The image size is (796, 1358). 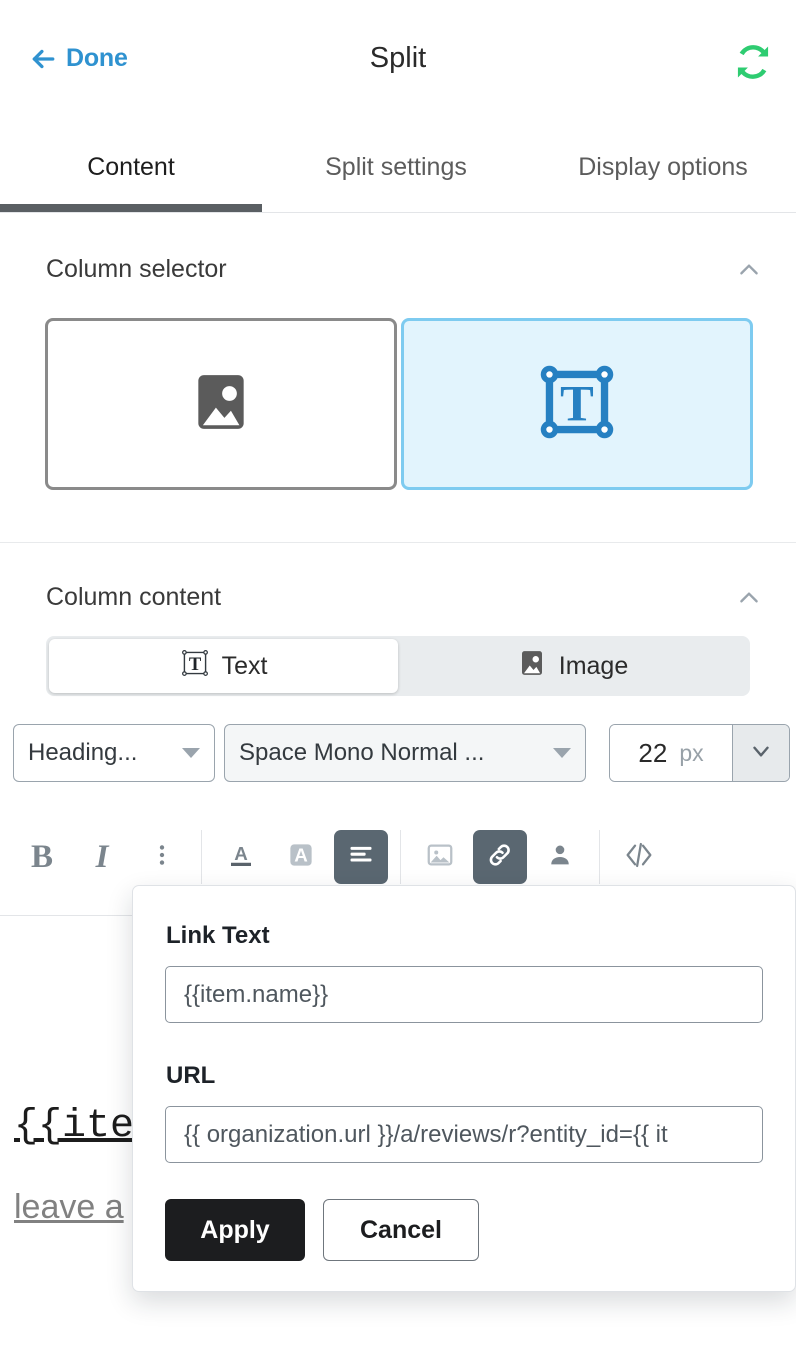 What do you see at coordinates (131, 208) in the screenshot?
I see `active-tab-indicator` at bounding box center [131, 208].